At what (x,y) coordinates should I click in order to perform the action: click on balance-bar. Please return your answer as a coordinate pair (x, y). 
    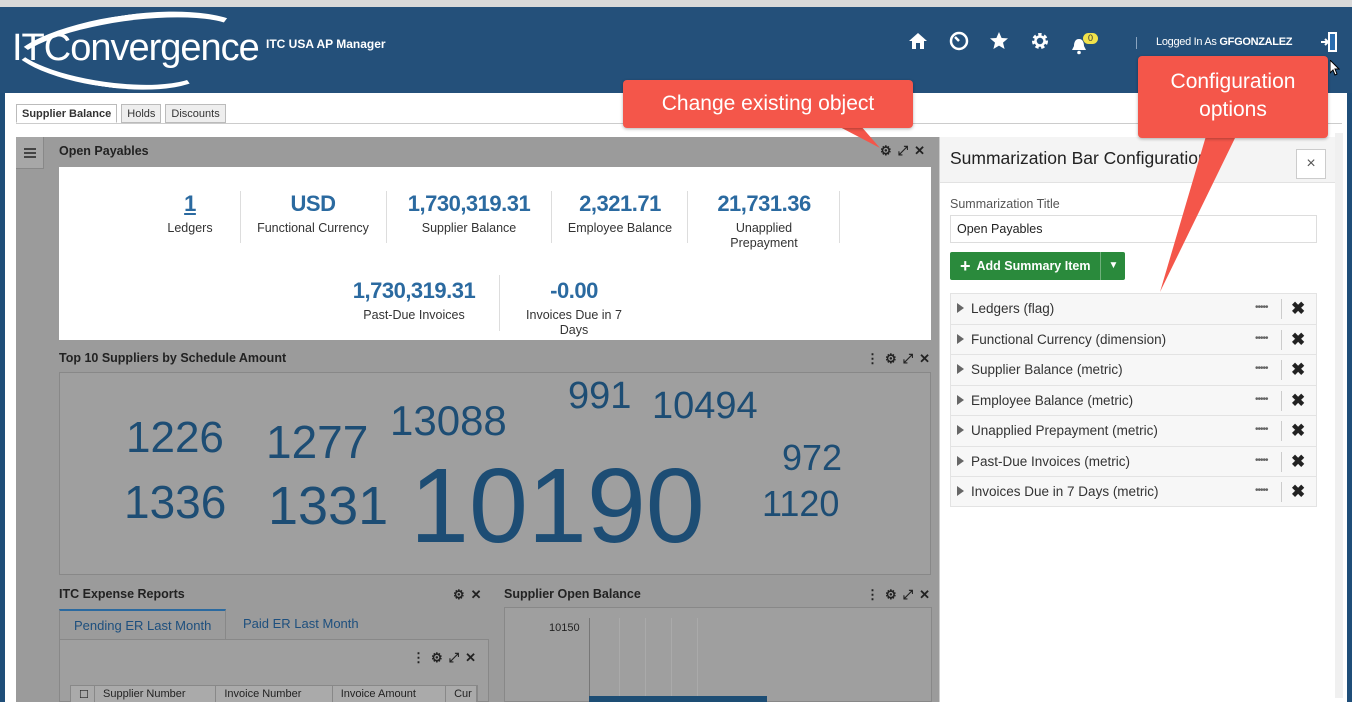
    Looking at the image, I should click on (678, 699).